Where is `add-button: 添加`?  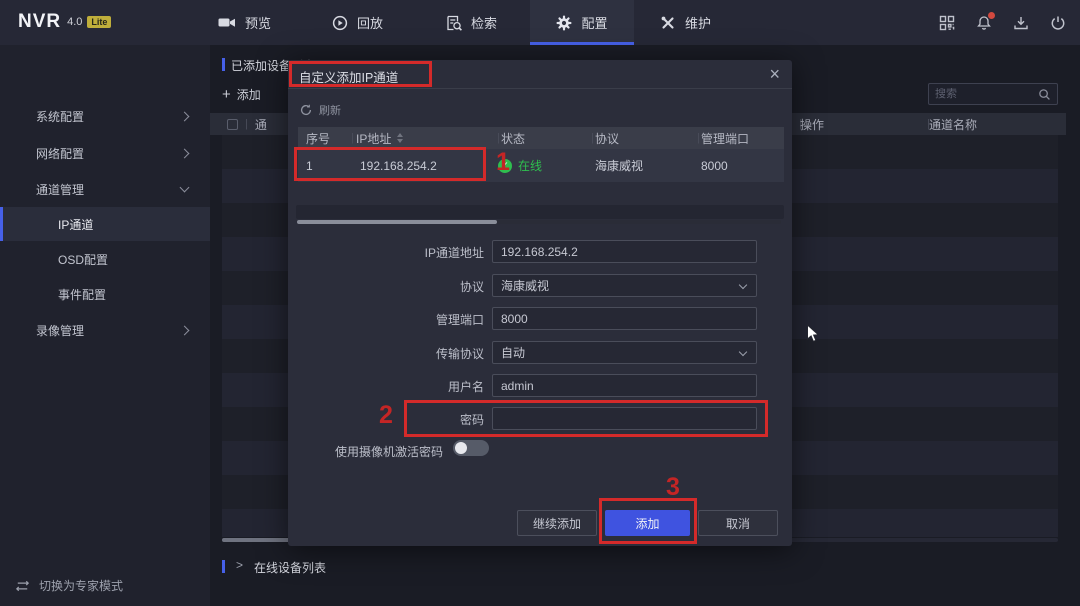
add-button: 添加 is located at coordinates (647, 523).